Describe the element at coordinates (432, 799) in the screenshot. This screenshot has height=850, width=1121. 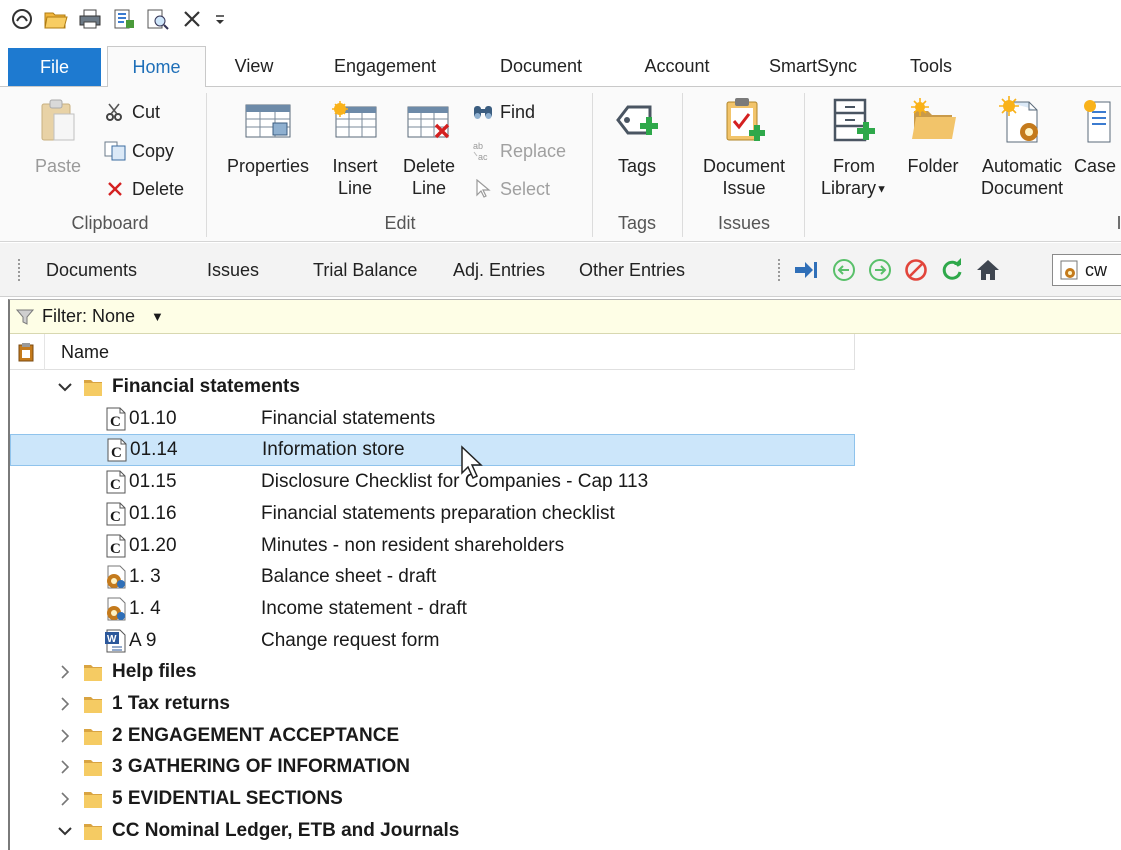
I see `folder-row: 5 EVIDENTIAL SECTIONS` at that location.